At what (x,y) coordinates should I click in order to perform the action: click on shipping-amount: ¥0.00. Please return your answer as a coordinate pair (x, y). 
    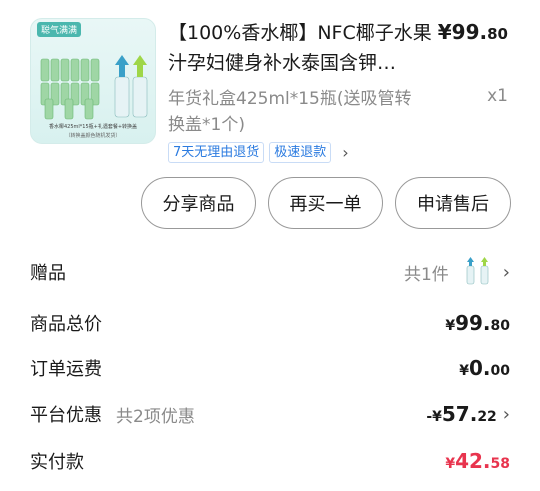
    Looking at the image, I should click on (484, 368).